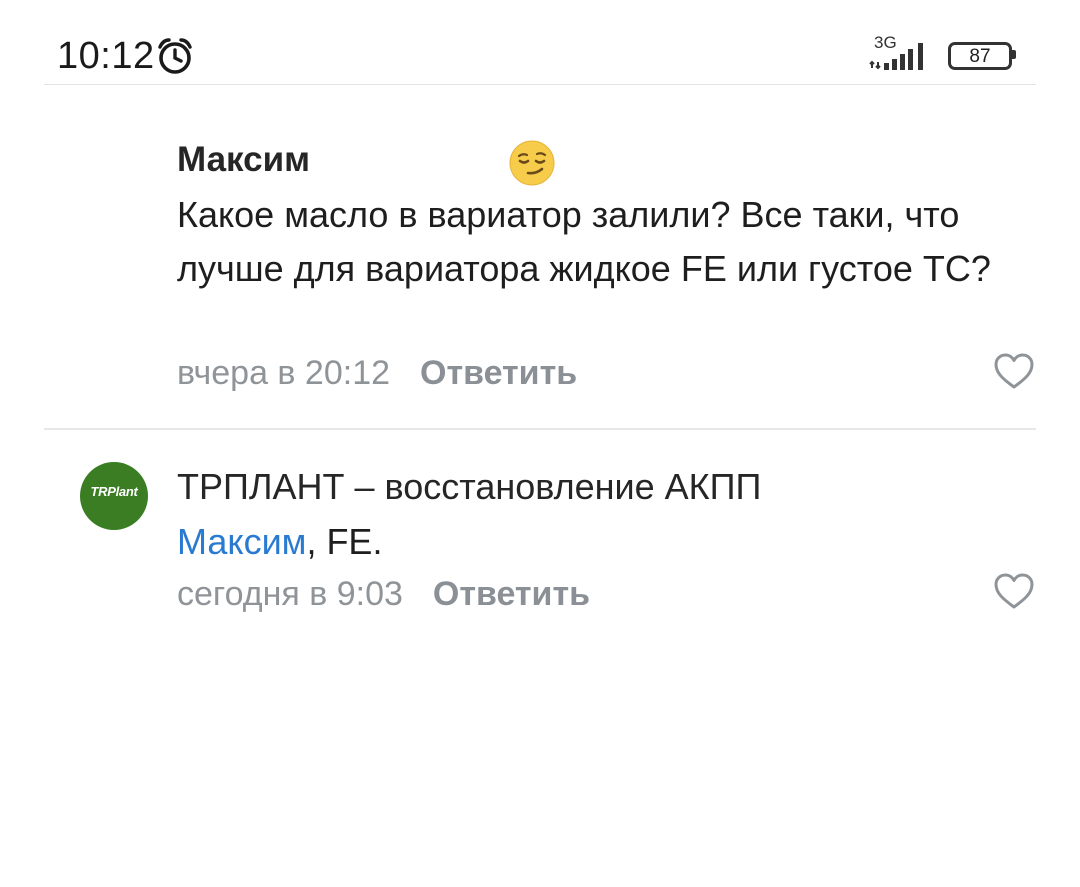  I want to click on battery-tip, so click(1014, 54).